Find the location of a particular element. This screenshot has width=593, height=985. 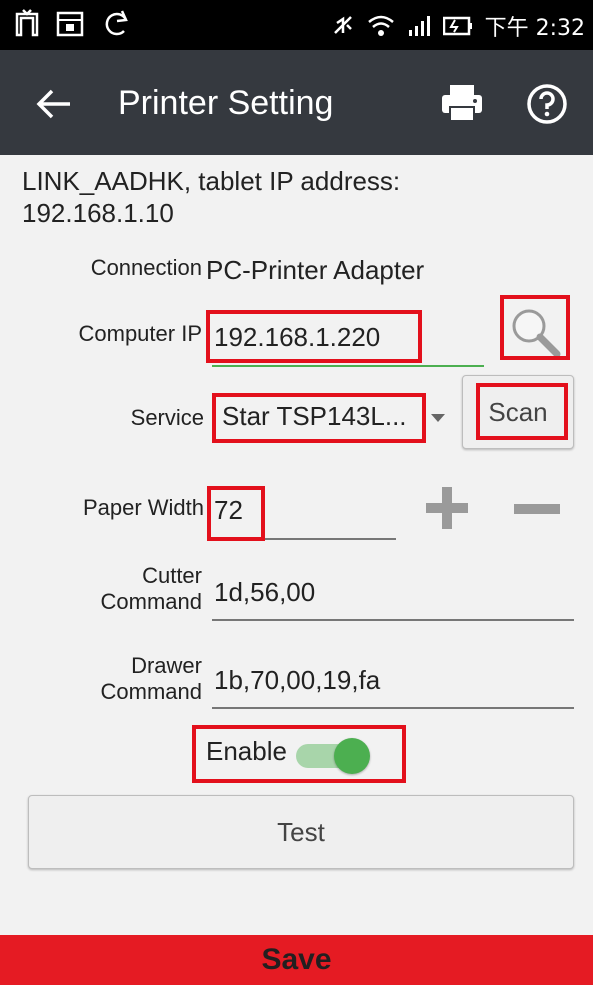

cutter-label-line1: Cutter is located at coordinates (172, 575).